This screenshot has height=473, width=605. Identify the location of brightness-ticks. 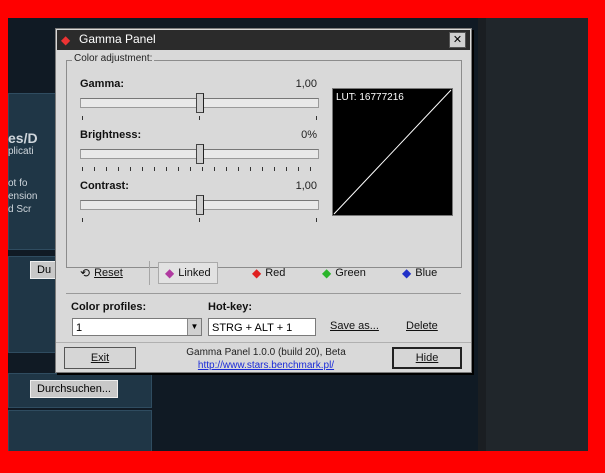
(198, 169).